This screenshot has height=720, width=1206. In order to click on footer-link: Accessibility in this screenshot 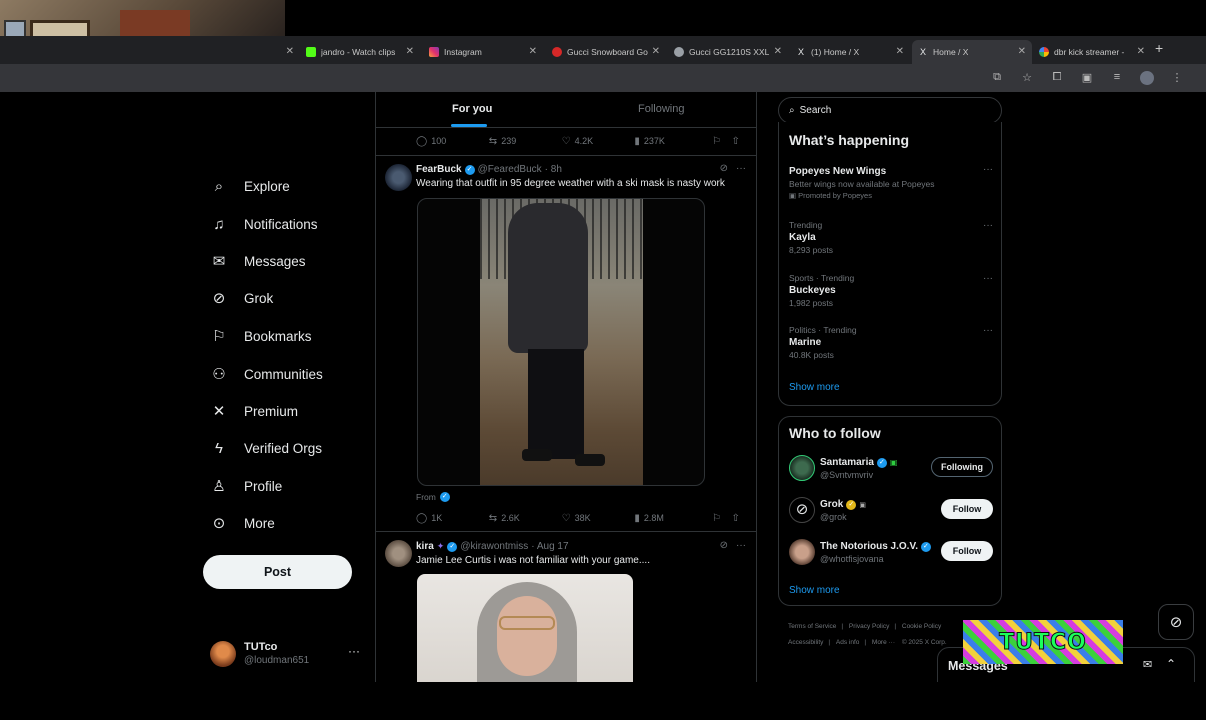, I will do `click(805, 642)`.